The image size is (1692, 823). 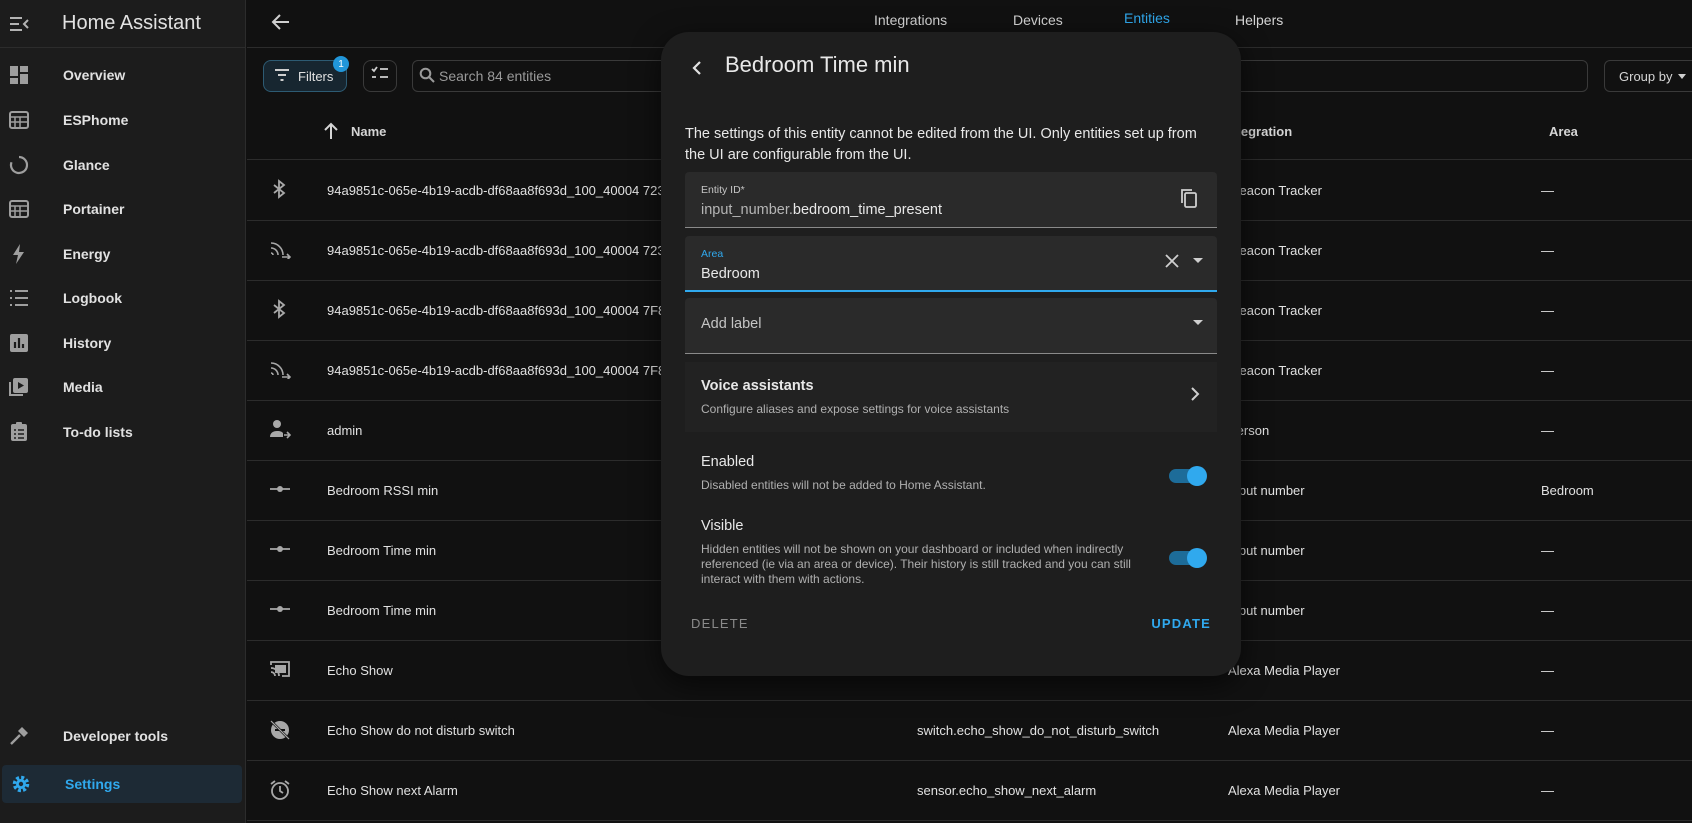 What do you see at coordinates (1188, 558) in the screenshot?
I see `visible-toggle` at bounding box center [1188, 558].